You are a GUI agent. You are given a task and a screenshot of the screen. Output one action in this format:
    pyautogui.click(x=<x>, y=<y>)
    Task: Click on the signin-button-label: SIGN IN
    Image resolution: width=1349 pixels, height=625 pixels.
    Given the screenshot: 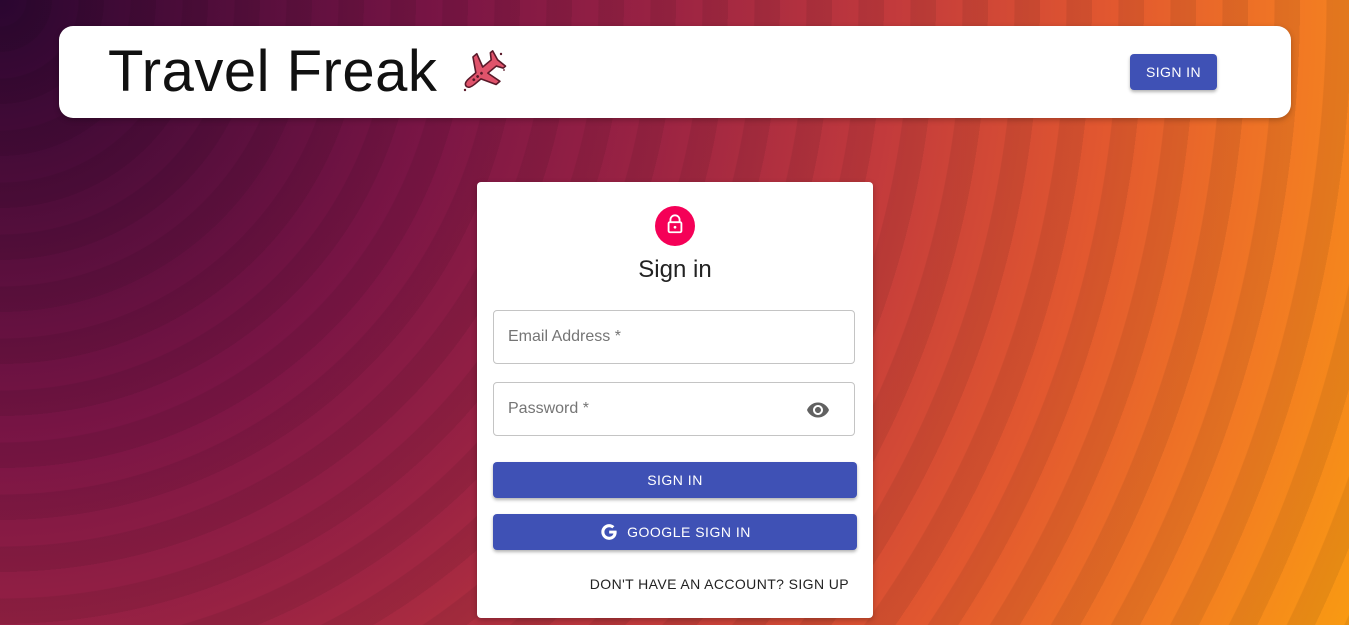 What is the action you would take?
    pyautogui.click(x=675, y=480)
    